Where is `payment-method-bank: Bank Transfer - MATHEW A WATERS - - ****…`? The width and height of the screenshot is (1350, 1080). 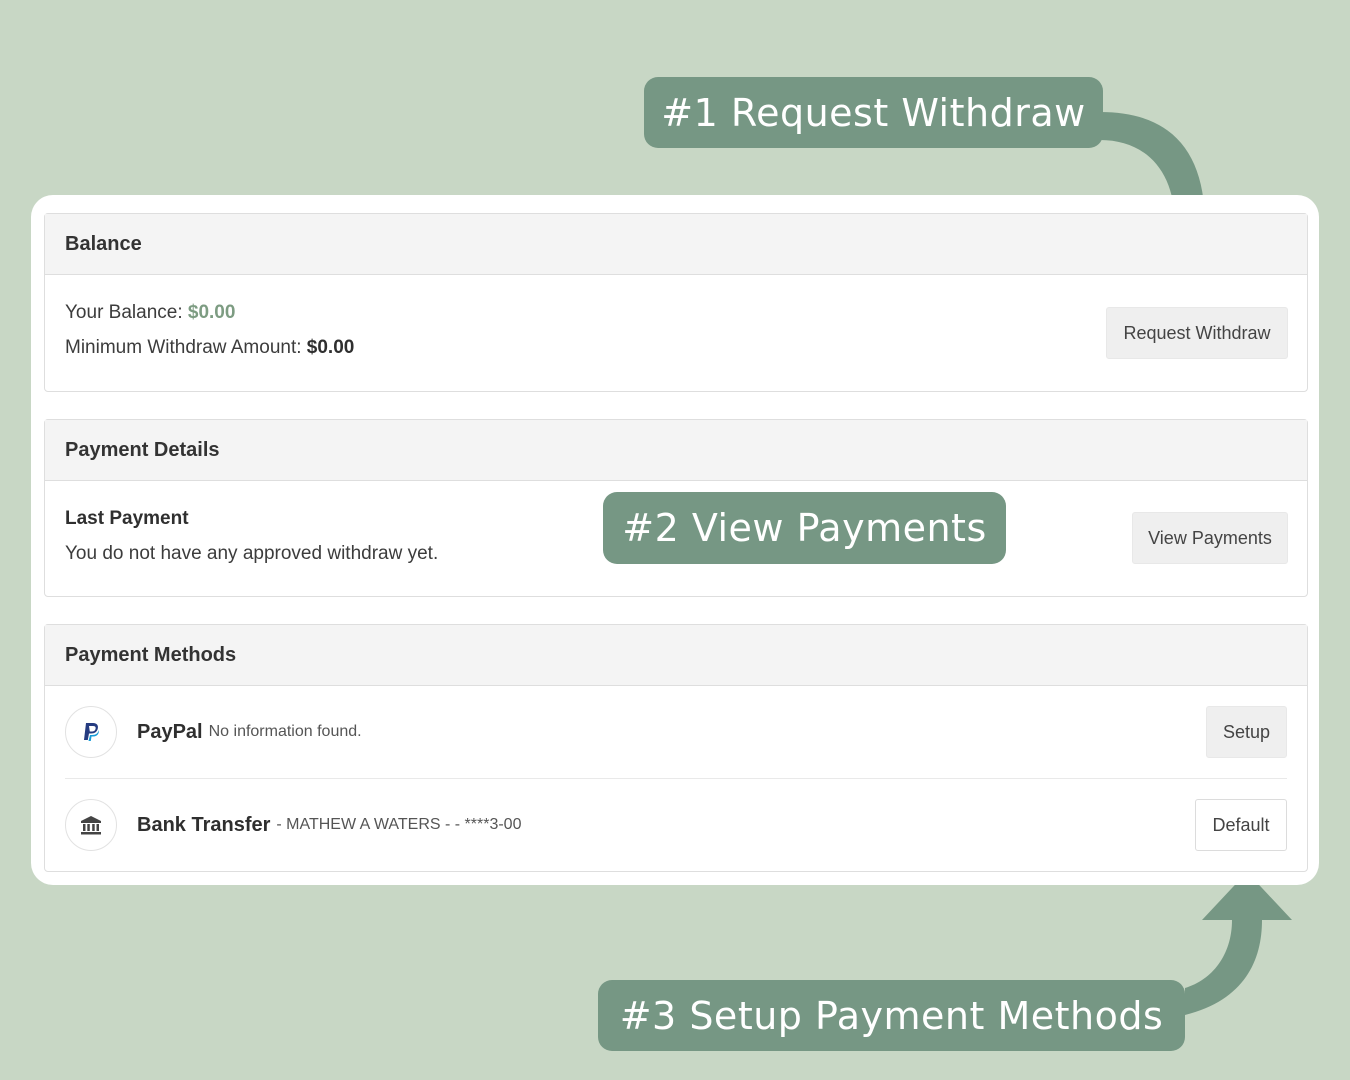 payment-method-bank: Bank Transfer - MATHEW A WATERS - - ****… is located at coordinates (676, 825).